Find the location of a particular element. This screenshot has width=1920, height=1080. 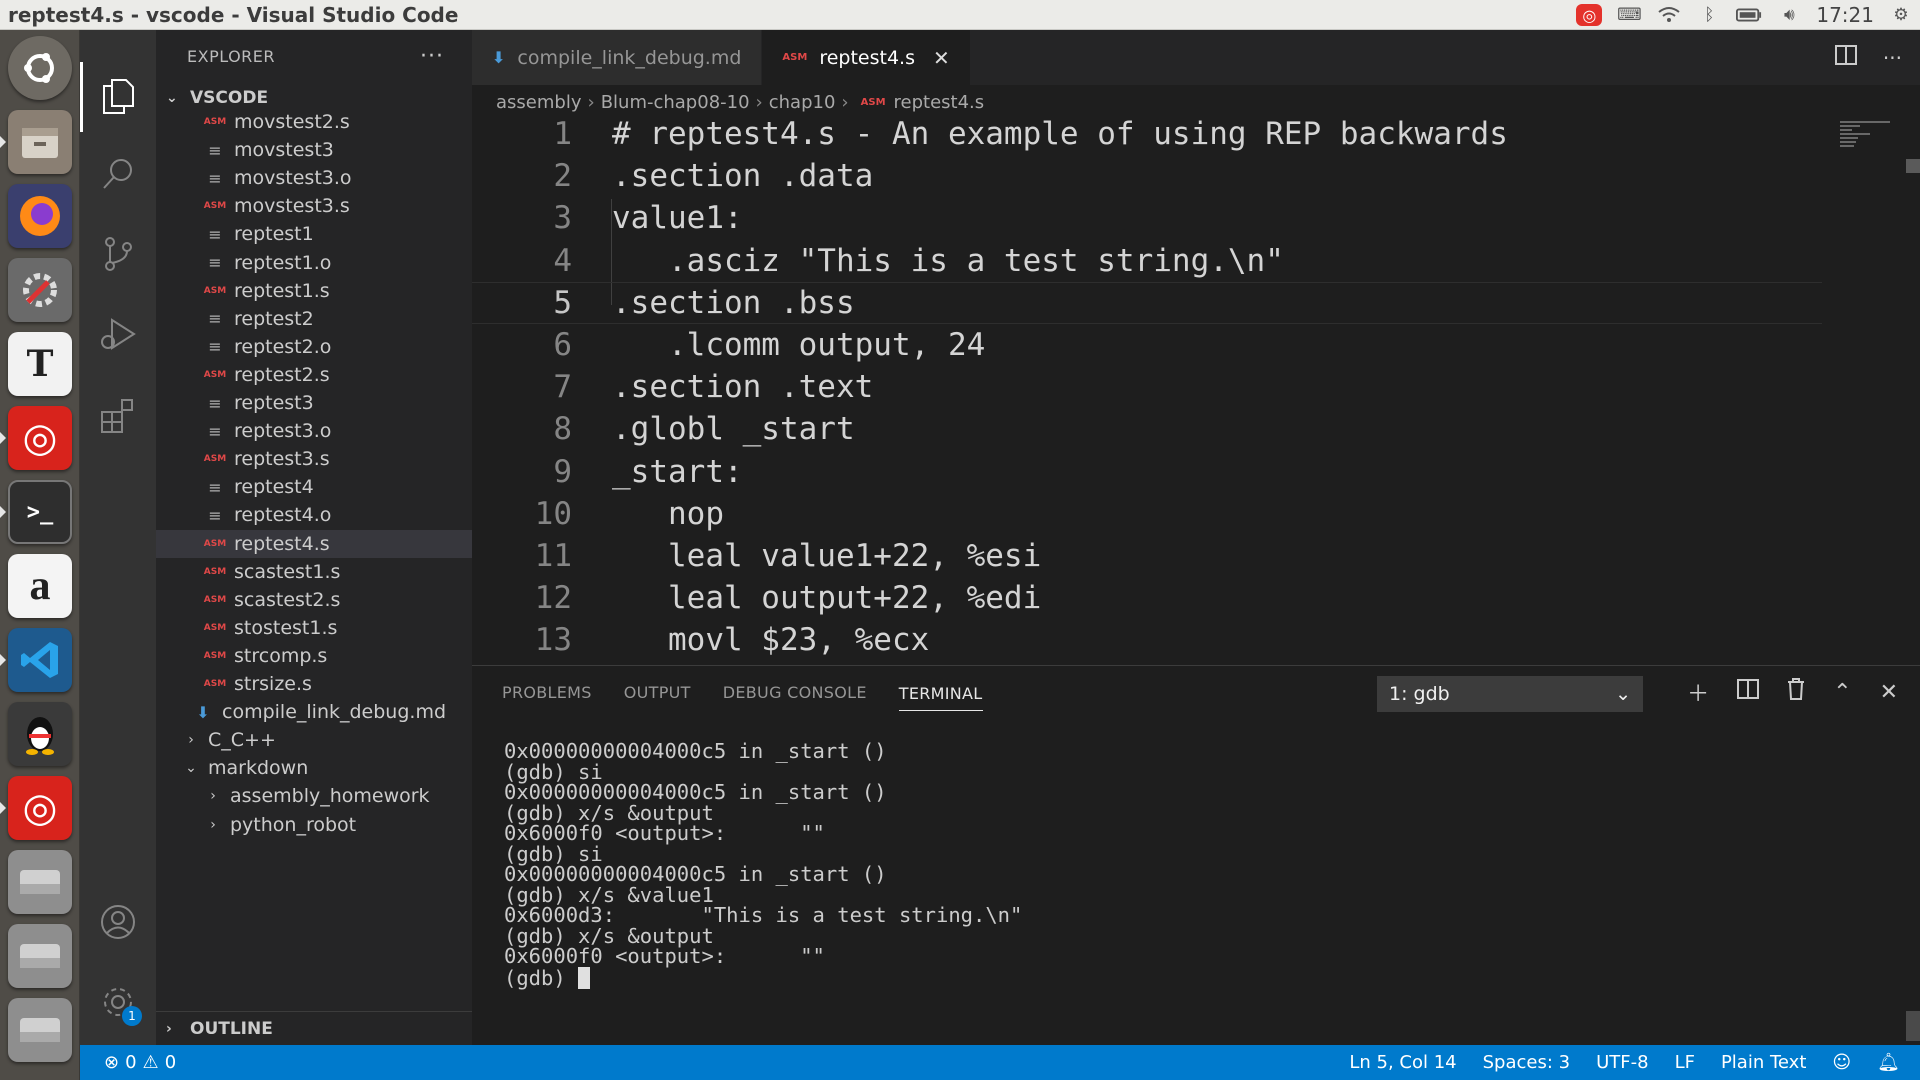

qq-icon is located at coordinates (40, 734).